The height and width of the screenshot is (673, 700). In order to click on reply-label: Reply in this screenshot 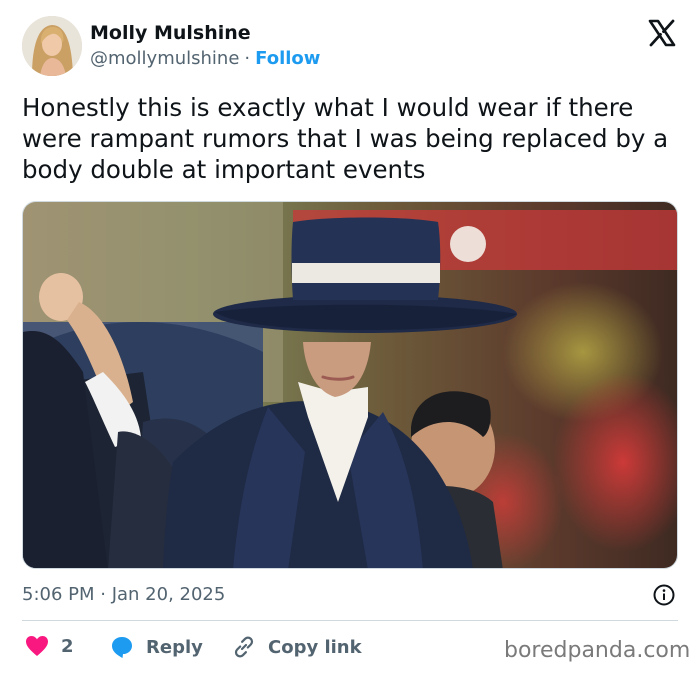, I will do `click(174, 647)`.